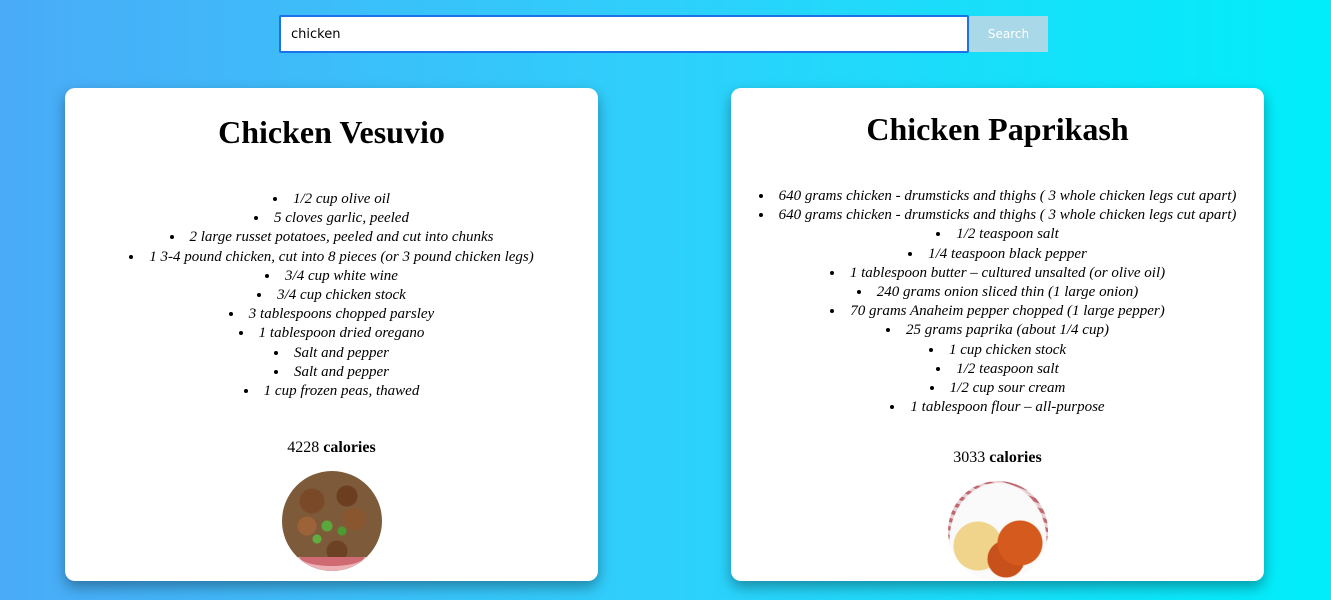 The image size is (1331, 600). What do you see at coordinates (331, 314) in the screenshot?
I see `ingredient-item: 3 tablespoons chopped parsley` at bounding box center [331, 314].